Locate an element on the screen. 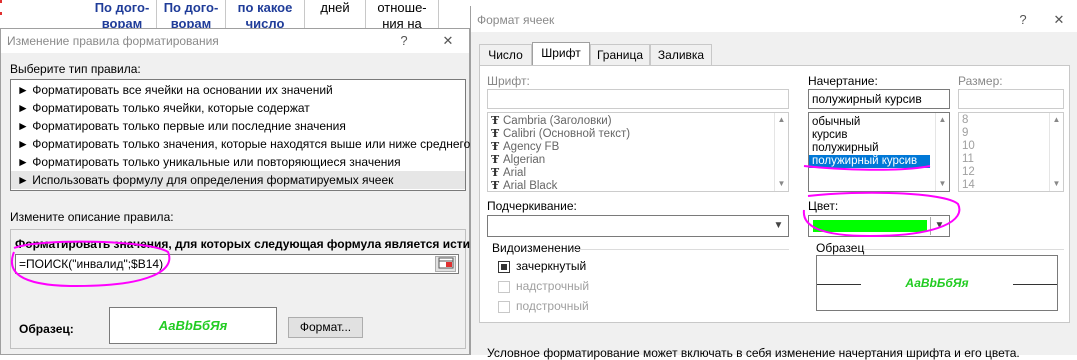  range-picker-icon is located at coordinates (445, 263).